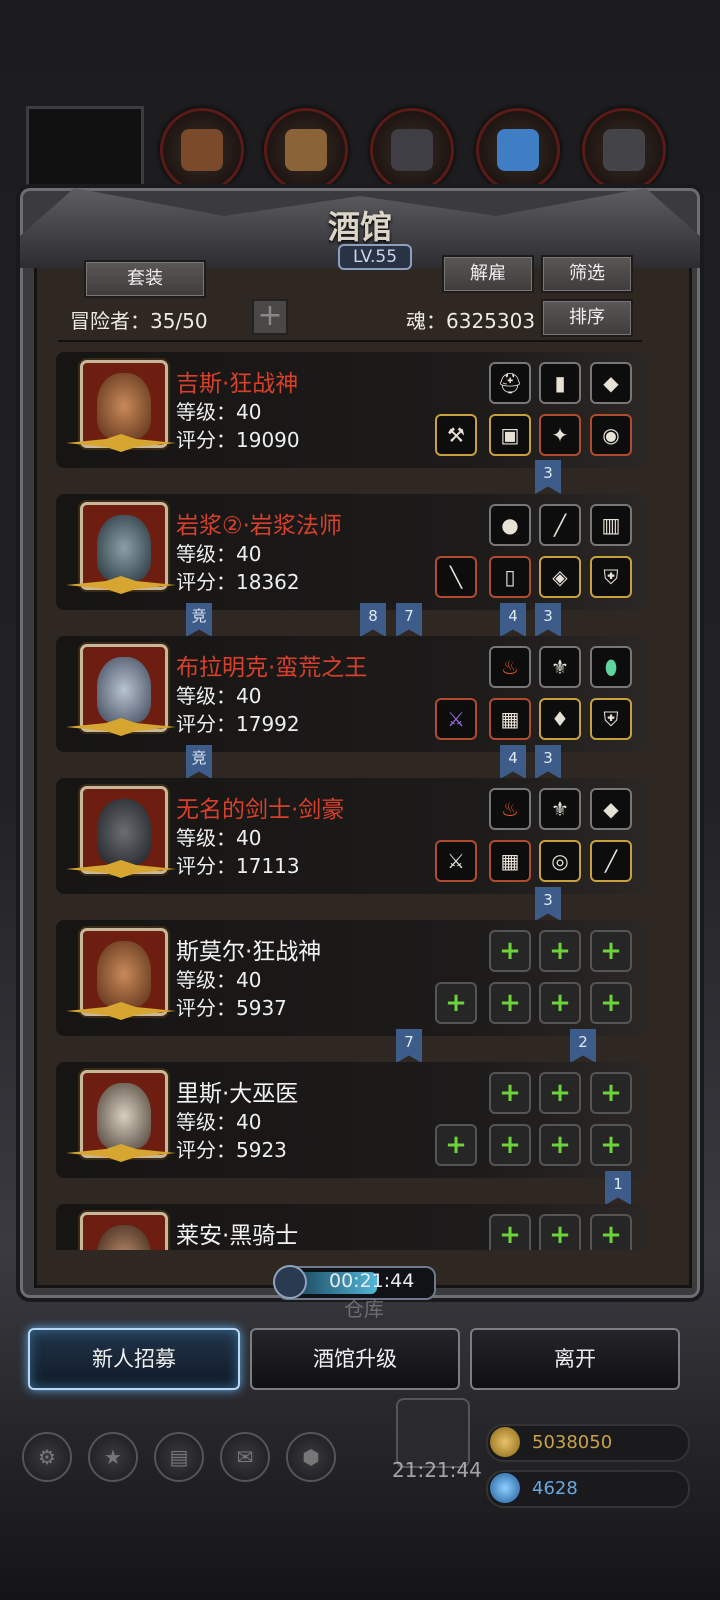 This screenshot has height=1600, width=720. What do you see at coordinates (145, 279) in the screenshot?
I see `suit-button: 套装` at bounding box center [145, 279].